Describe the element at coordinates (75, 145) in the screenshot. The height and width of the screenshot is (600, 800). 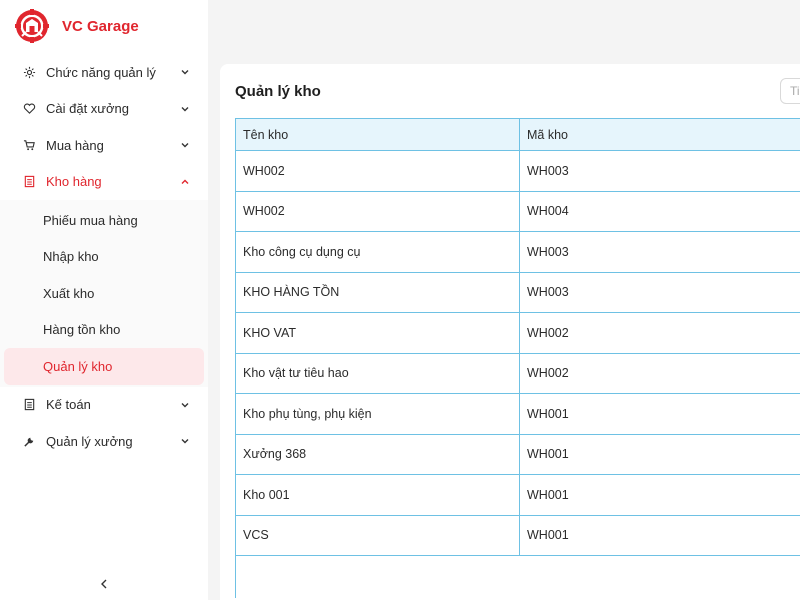
I see `sidebar-item-label: Mua hàng` at that location.